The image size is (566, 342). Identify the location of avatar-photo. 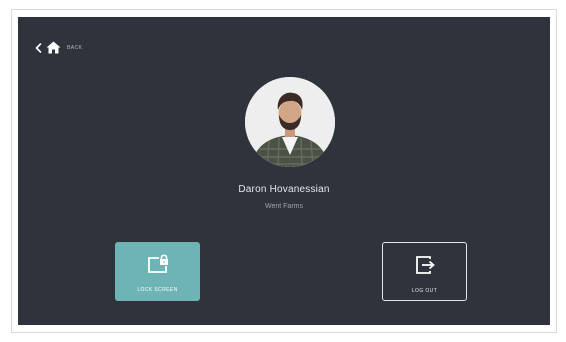
(290, 122).